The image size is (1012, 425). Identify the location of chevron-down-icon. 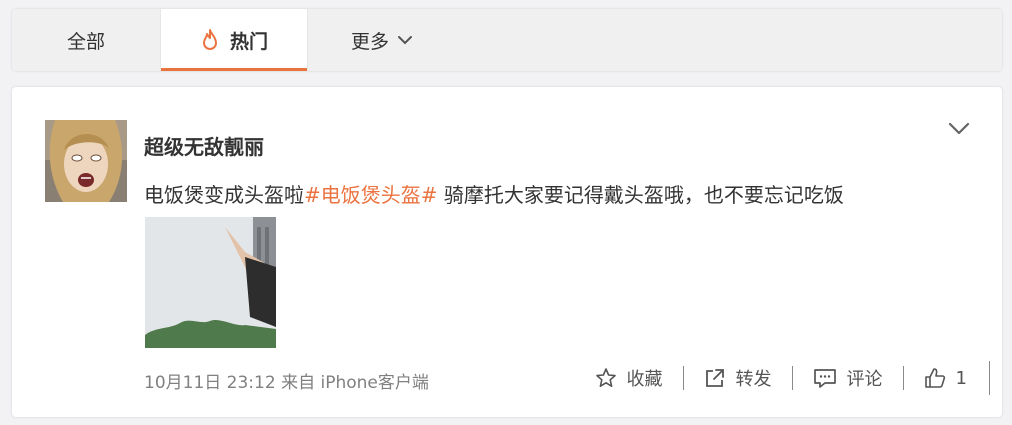
(405, 40).